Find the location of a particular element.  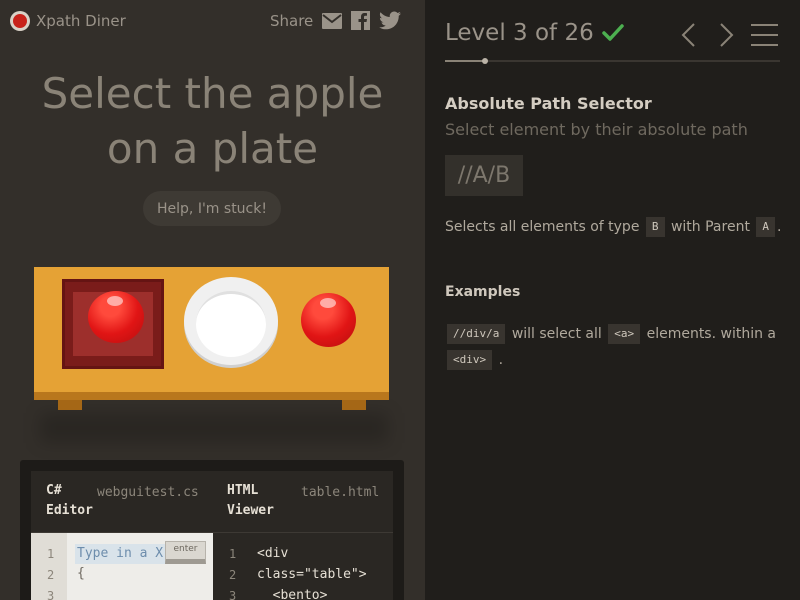

example-text: elements. within a is located at coordinates (711, 334).